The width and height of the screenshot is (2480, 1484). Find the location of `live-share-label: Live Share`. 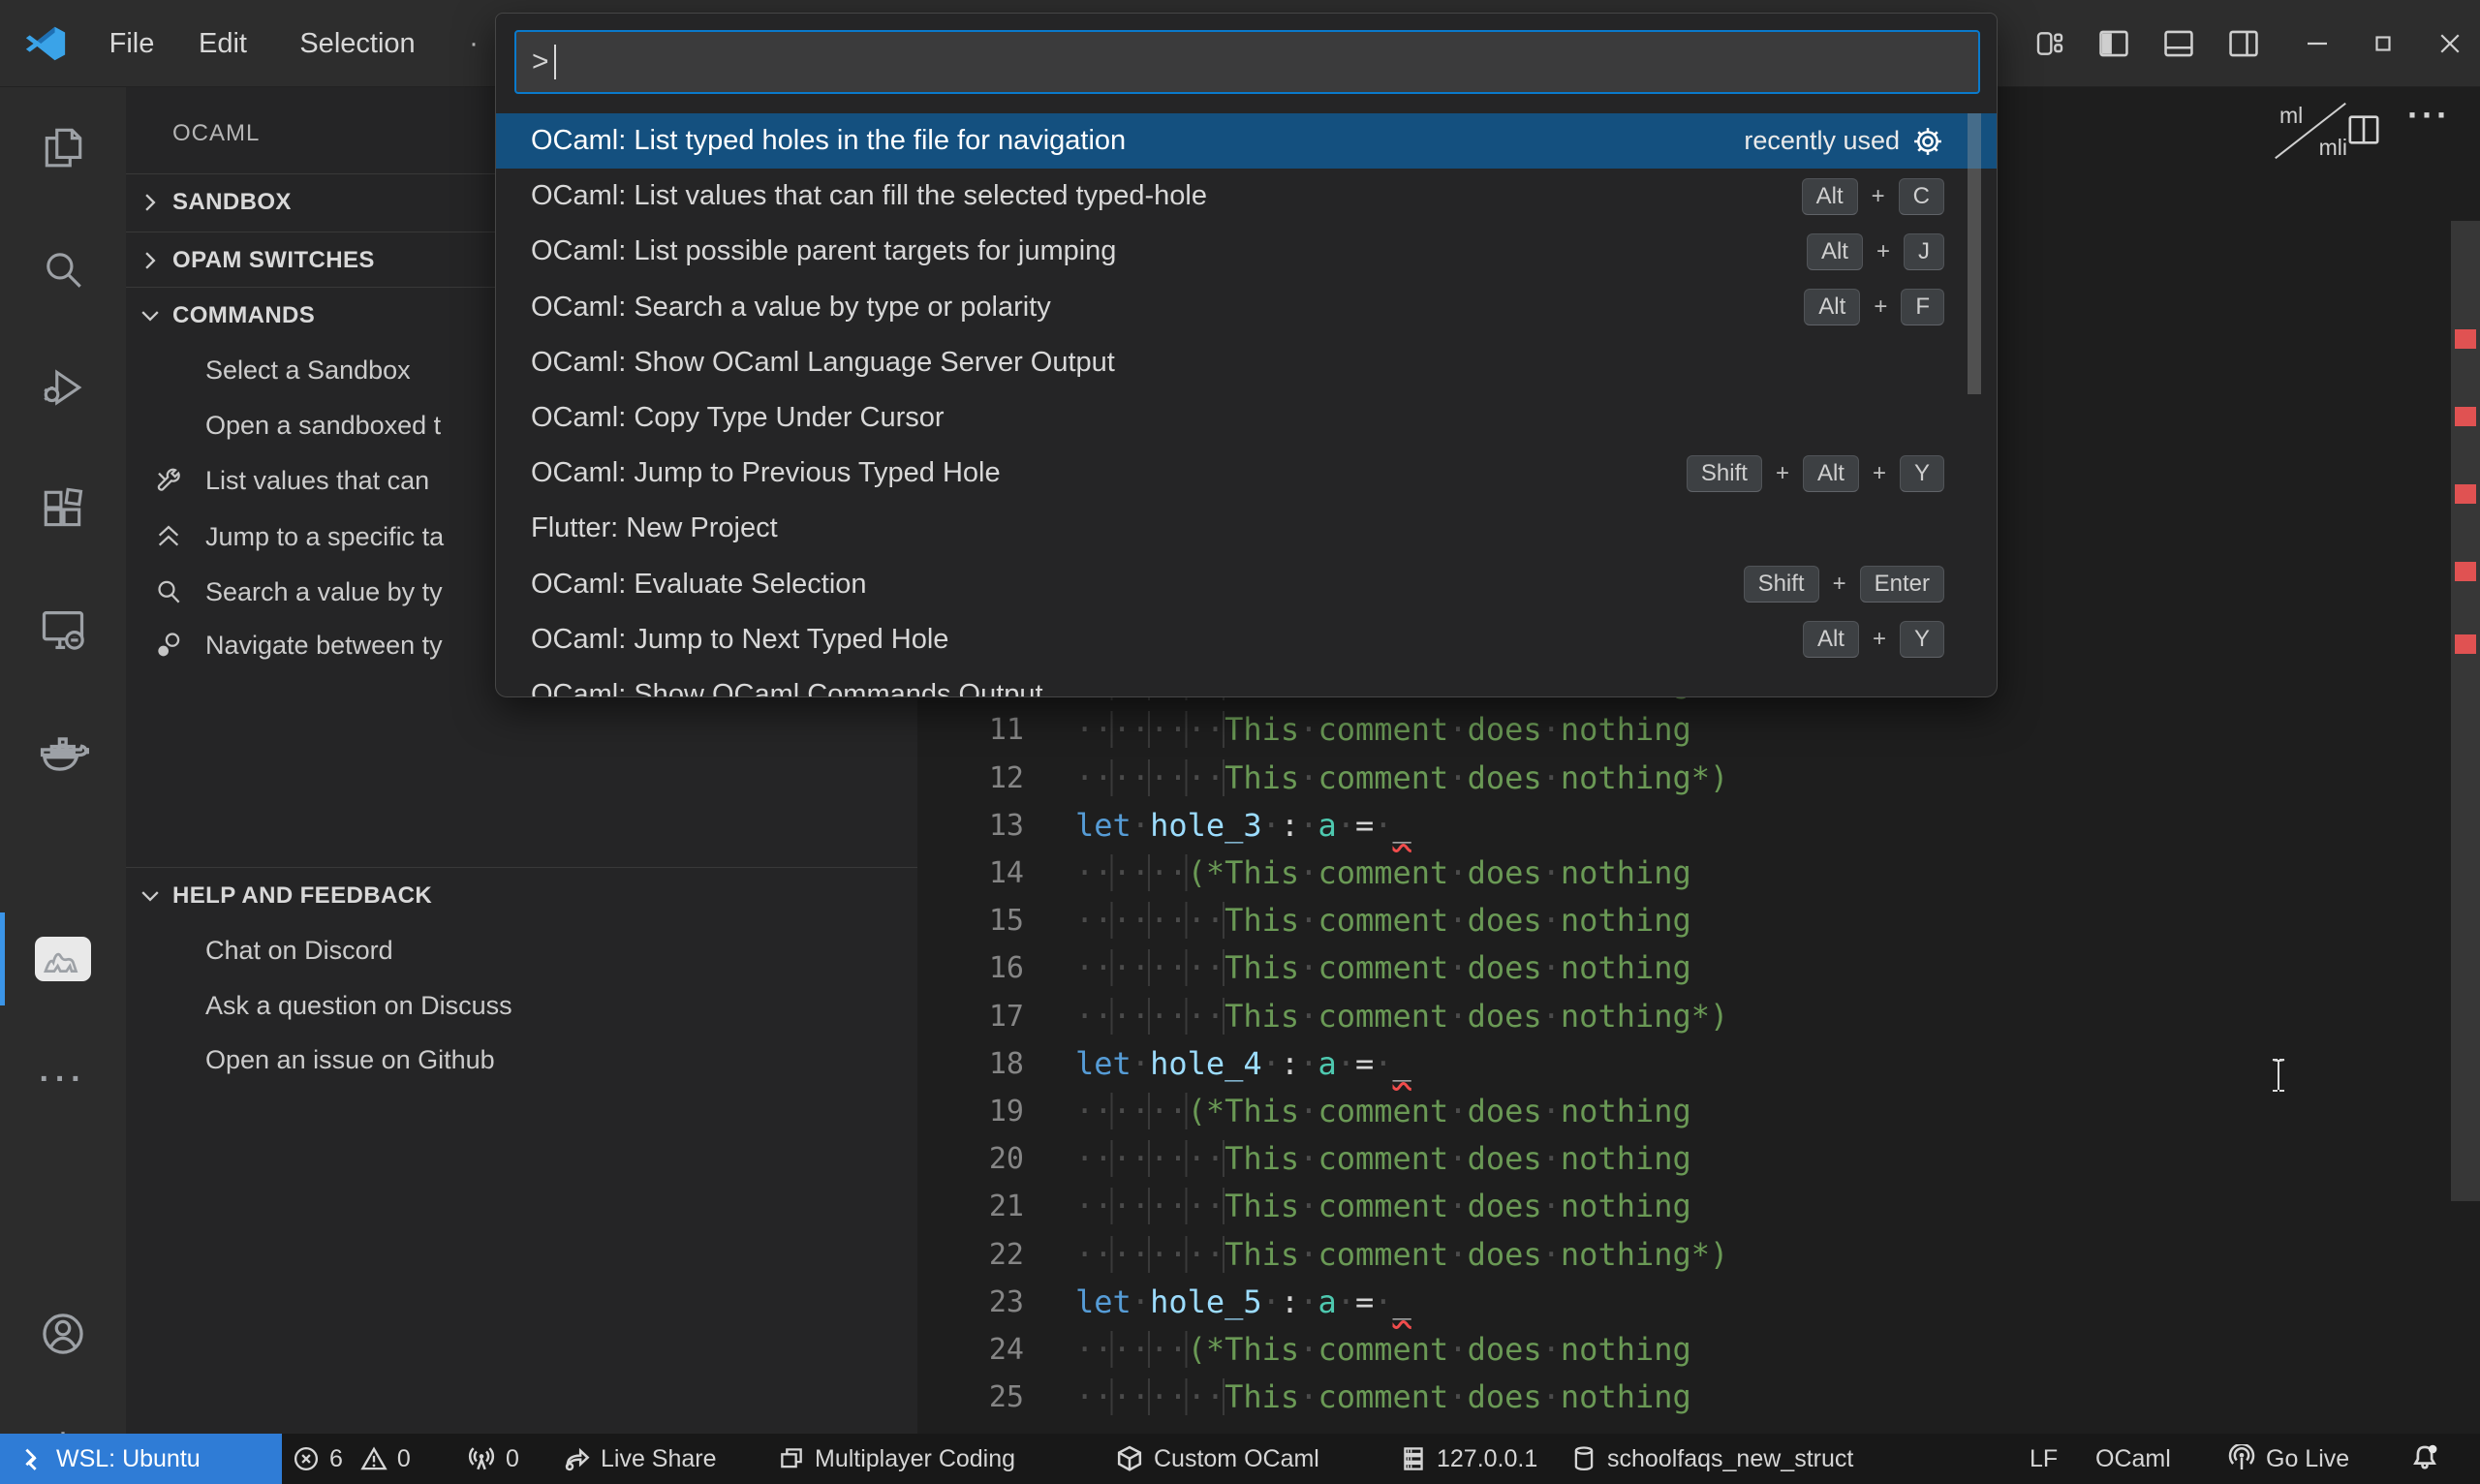

live-share-label: Live Share is located at coordinates (659, 1458).